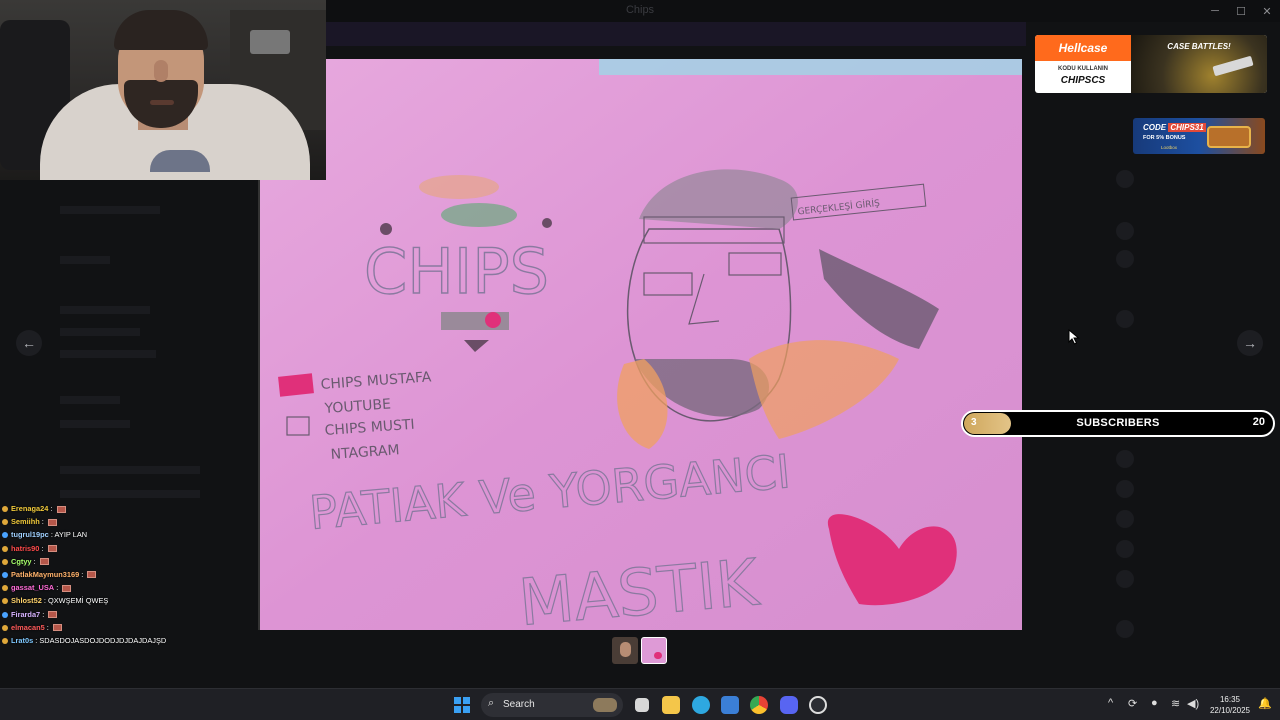 The width and height of the screenshot is (1280, 720). I want to click on thumbnail-strip, so click(639, 650).